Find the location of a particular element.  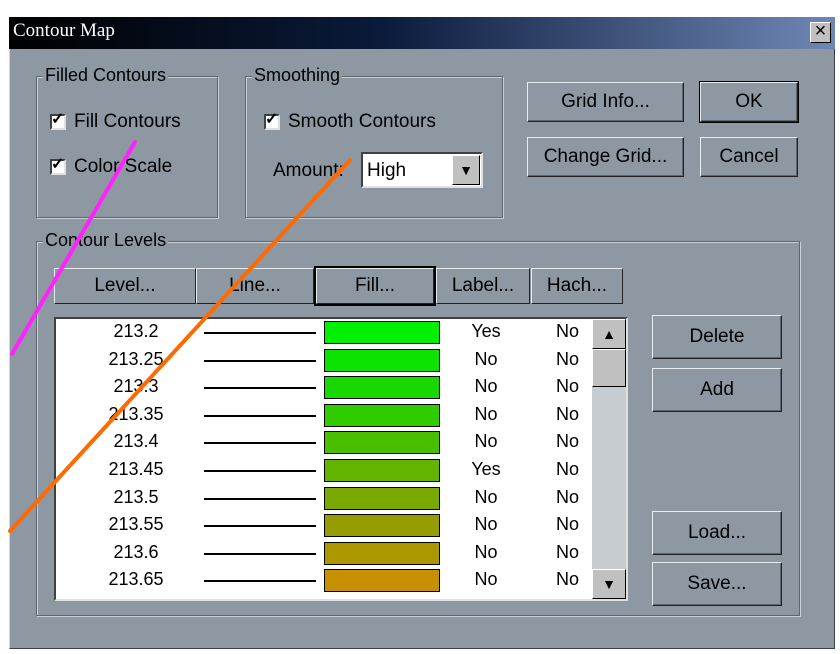

amount-label: Amount: is located at coordinates (308, 170).